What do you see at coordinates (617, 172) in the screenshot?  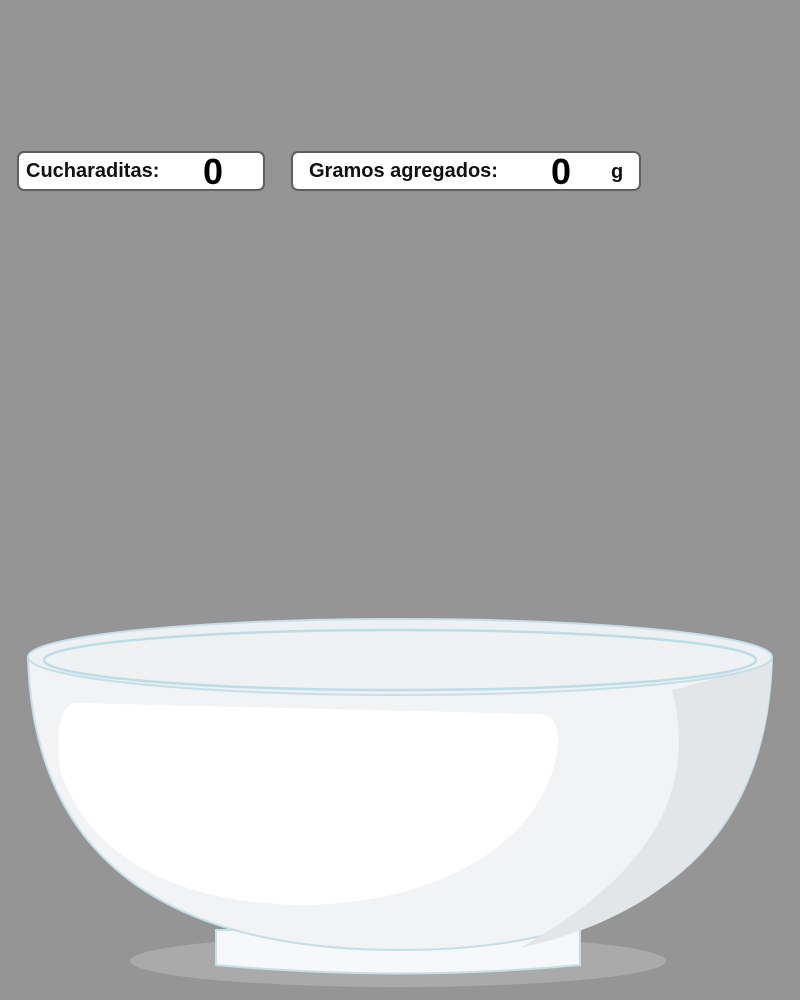 I see `grams-unit: g` at bounding box center [617, 172].